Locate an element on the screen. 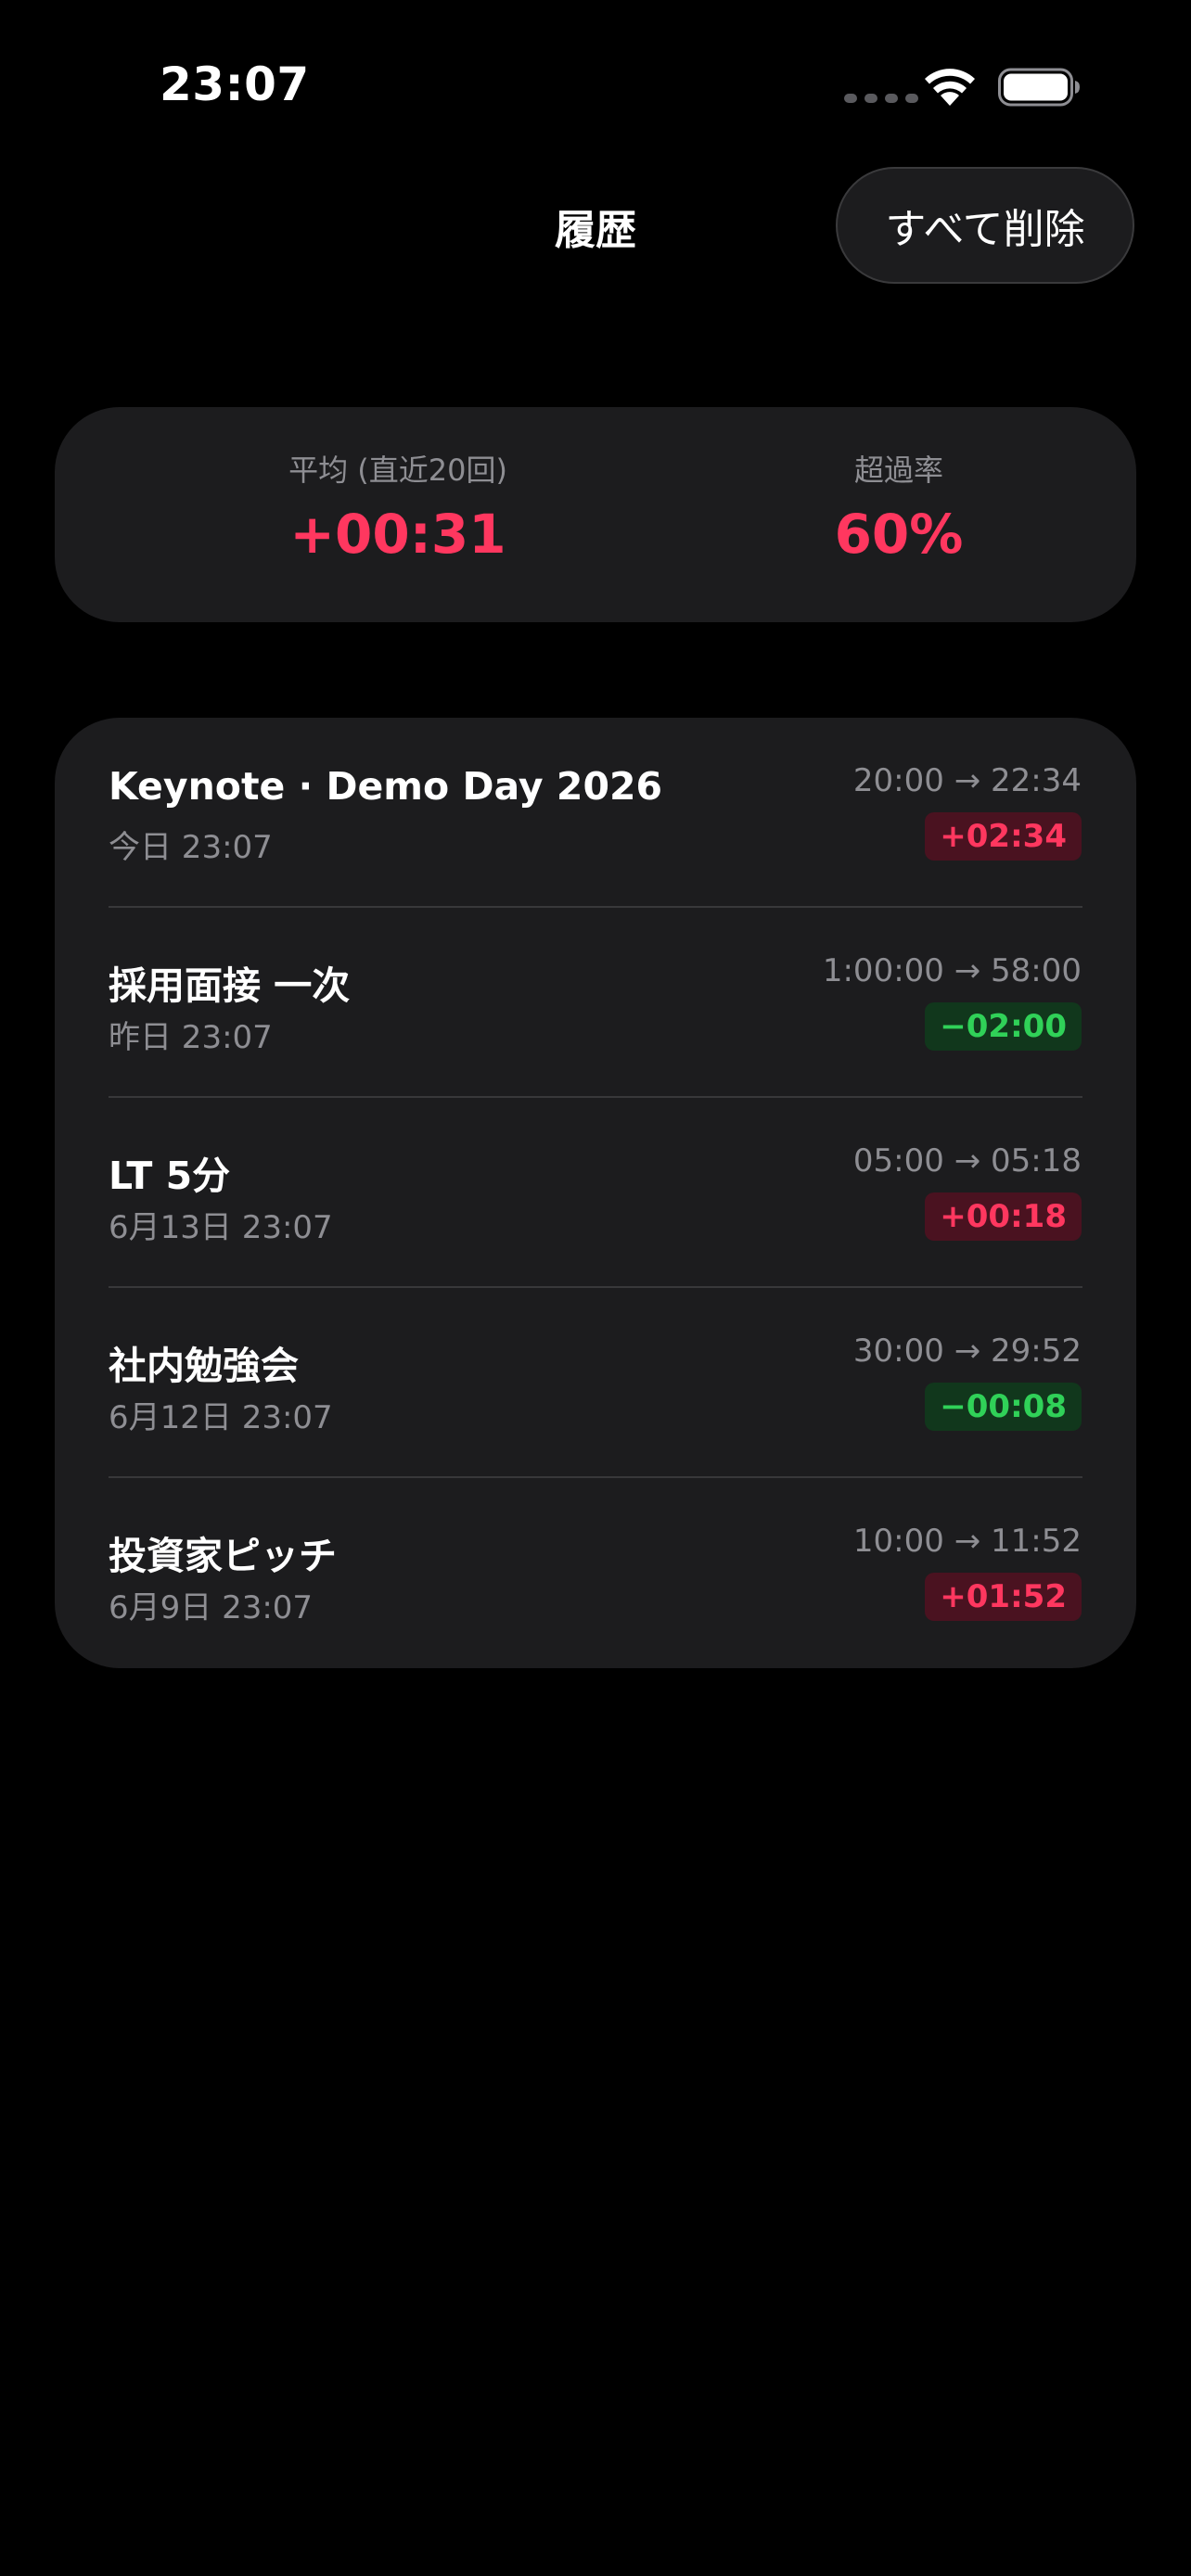 The width and height of the screenshot is (1191, 2576). summary-card: 平均 (直近20回) +00:31 超過率 60% is located at coordinates (595, 514).